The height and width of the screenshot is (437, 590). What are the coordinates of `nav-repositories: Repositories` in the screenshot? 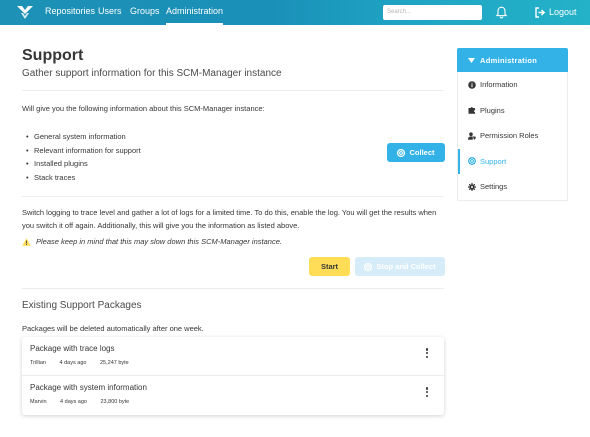 It's located at (70, 12).